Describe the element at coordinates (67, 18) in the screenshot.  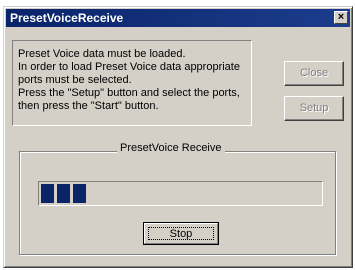
I see `window-title: PresetVoiceReceive` at that location.